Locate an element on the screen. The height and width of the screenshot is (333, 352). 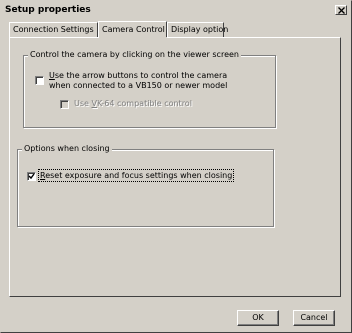
group-title: Options when closing is located at coordinates (67, 148).